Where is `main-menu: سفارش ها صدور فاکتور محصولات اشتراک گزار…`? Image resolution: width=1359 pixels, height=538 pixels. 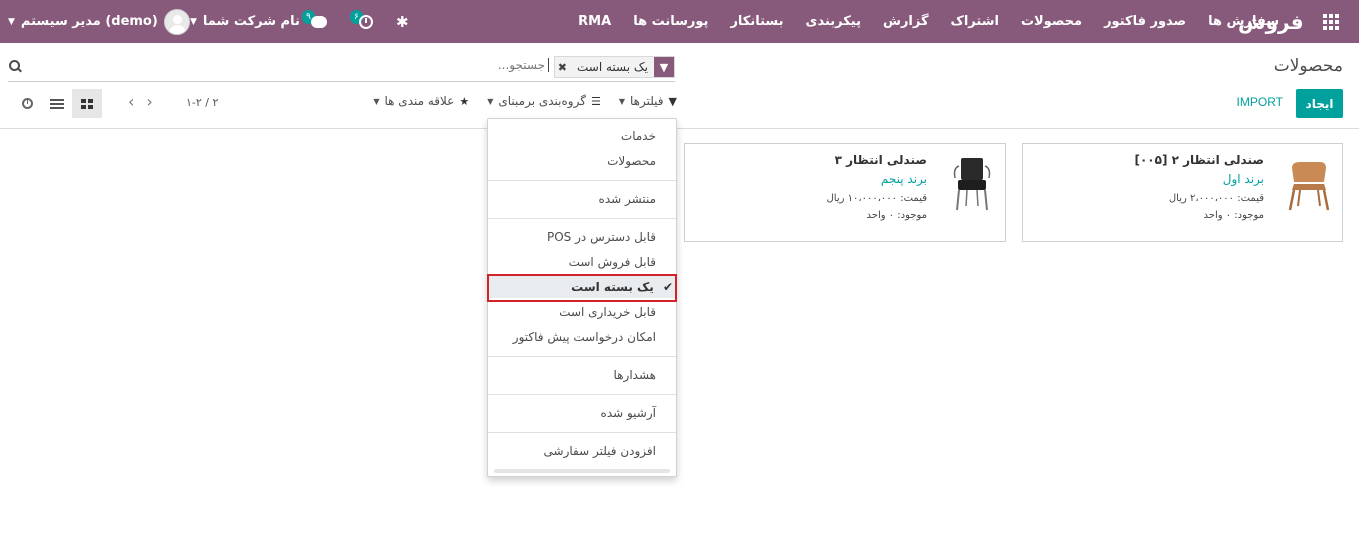 main-menu: سفارش ها صدور فاکتور محصولات اشتراک گزار… is located at coordinates (928, 21).